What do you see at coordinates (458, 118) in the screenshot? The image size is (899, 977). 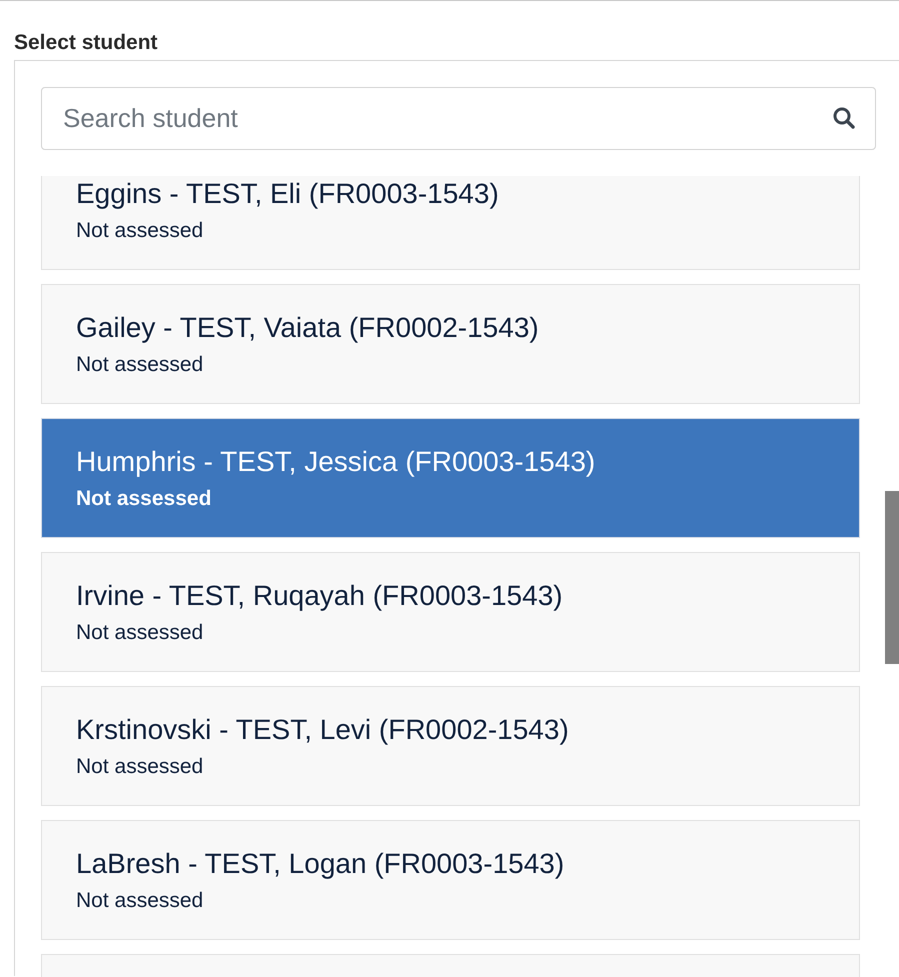 I see `search-field: Search student` at bounding box center [458, 118].